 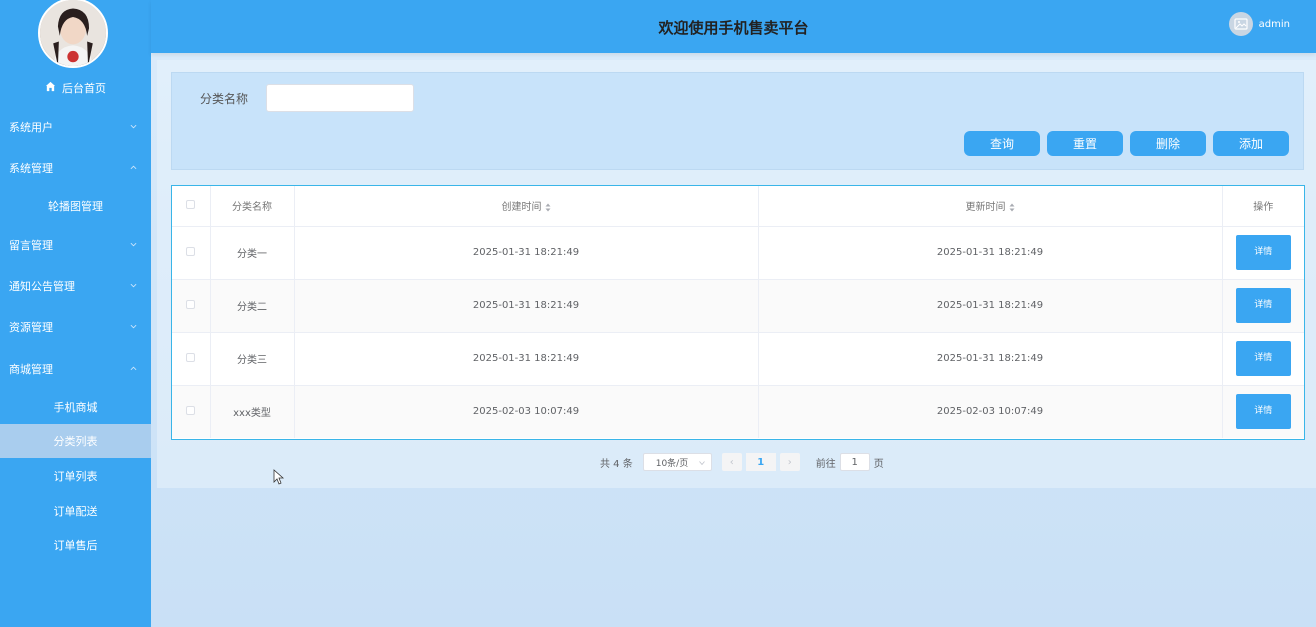 I want to click on sidebar-item-label: 订单售后, so click(x=75, y=545).